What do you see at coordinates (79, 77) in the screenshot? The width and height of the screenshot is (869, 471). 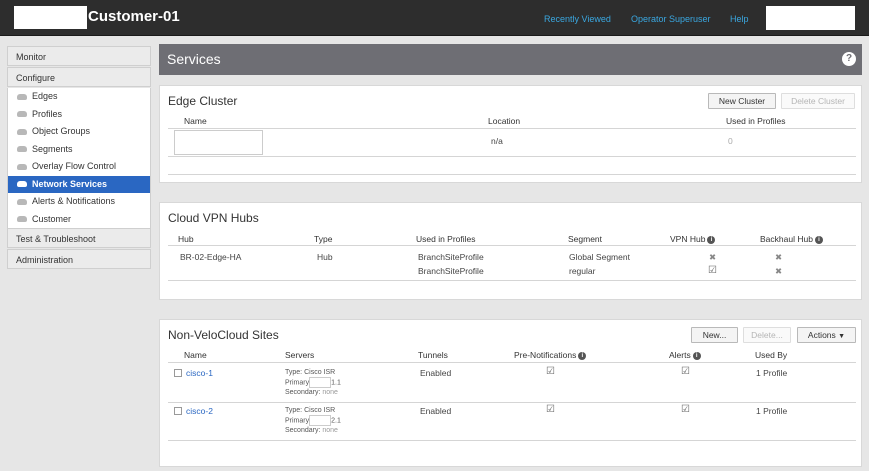 I see `sidebar-configure: Configure` at bounding box center [79, 77].